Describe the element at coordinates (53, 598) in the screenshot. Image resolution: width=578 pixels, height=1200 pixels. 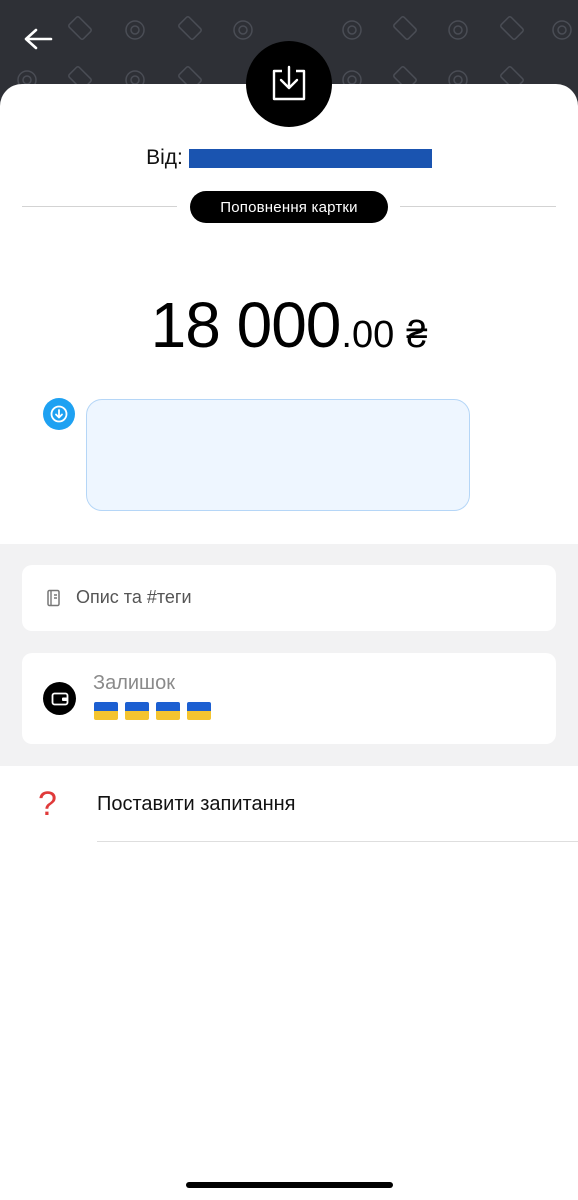
I see `notes-icon` at that location.